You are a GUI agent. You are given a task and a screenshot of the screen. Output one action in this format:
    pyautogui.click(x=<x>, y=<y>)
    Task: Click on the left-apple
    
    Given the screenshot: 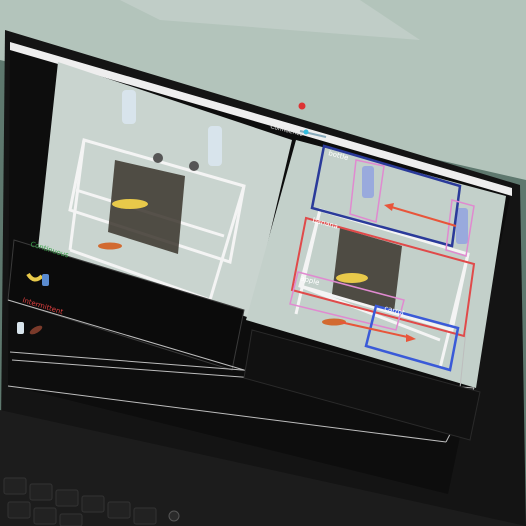 What is the action you would take?
    pyautogui.click(x=158, y=158)
    